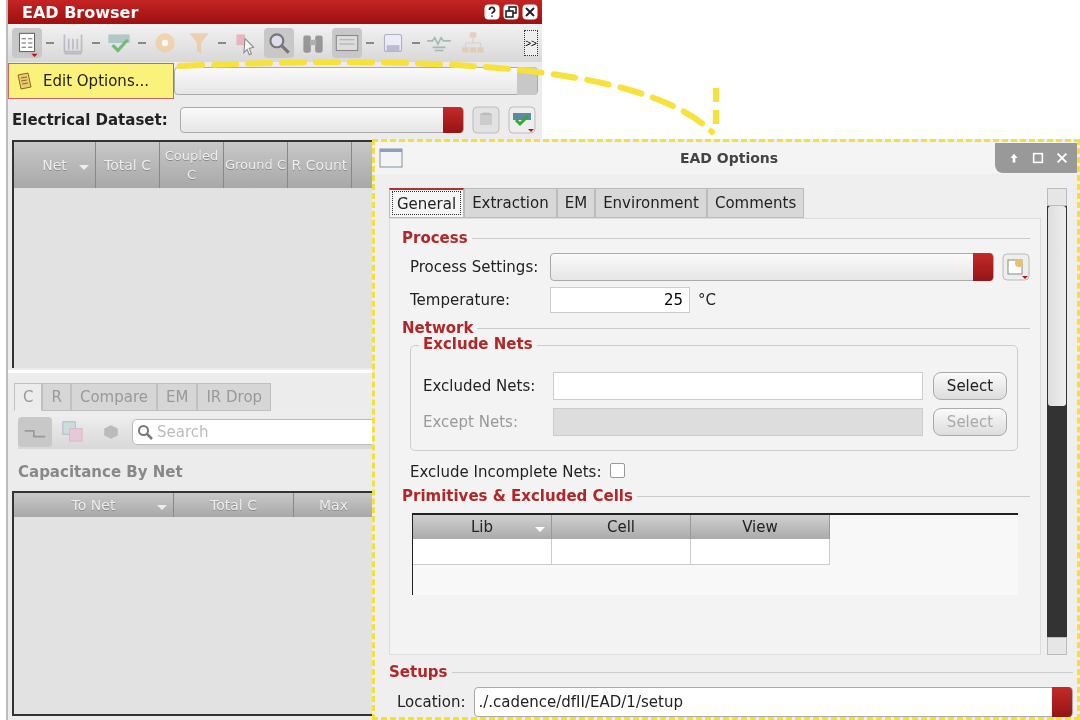 The width and height of the screenshot is (1080, 720). I want to click on tab: Environment, so click(651, 203).